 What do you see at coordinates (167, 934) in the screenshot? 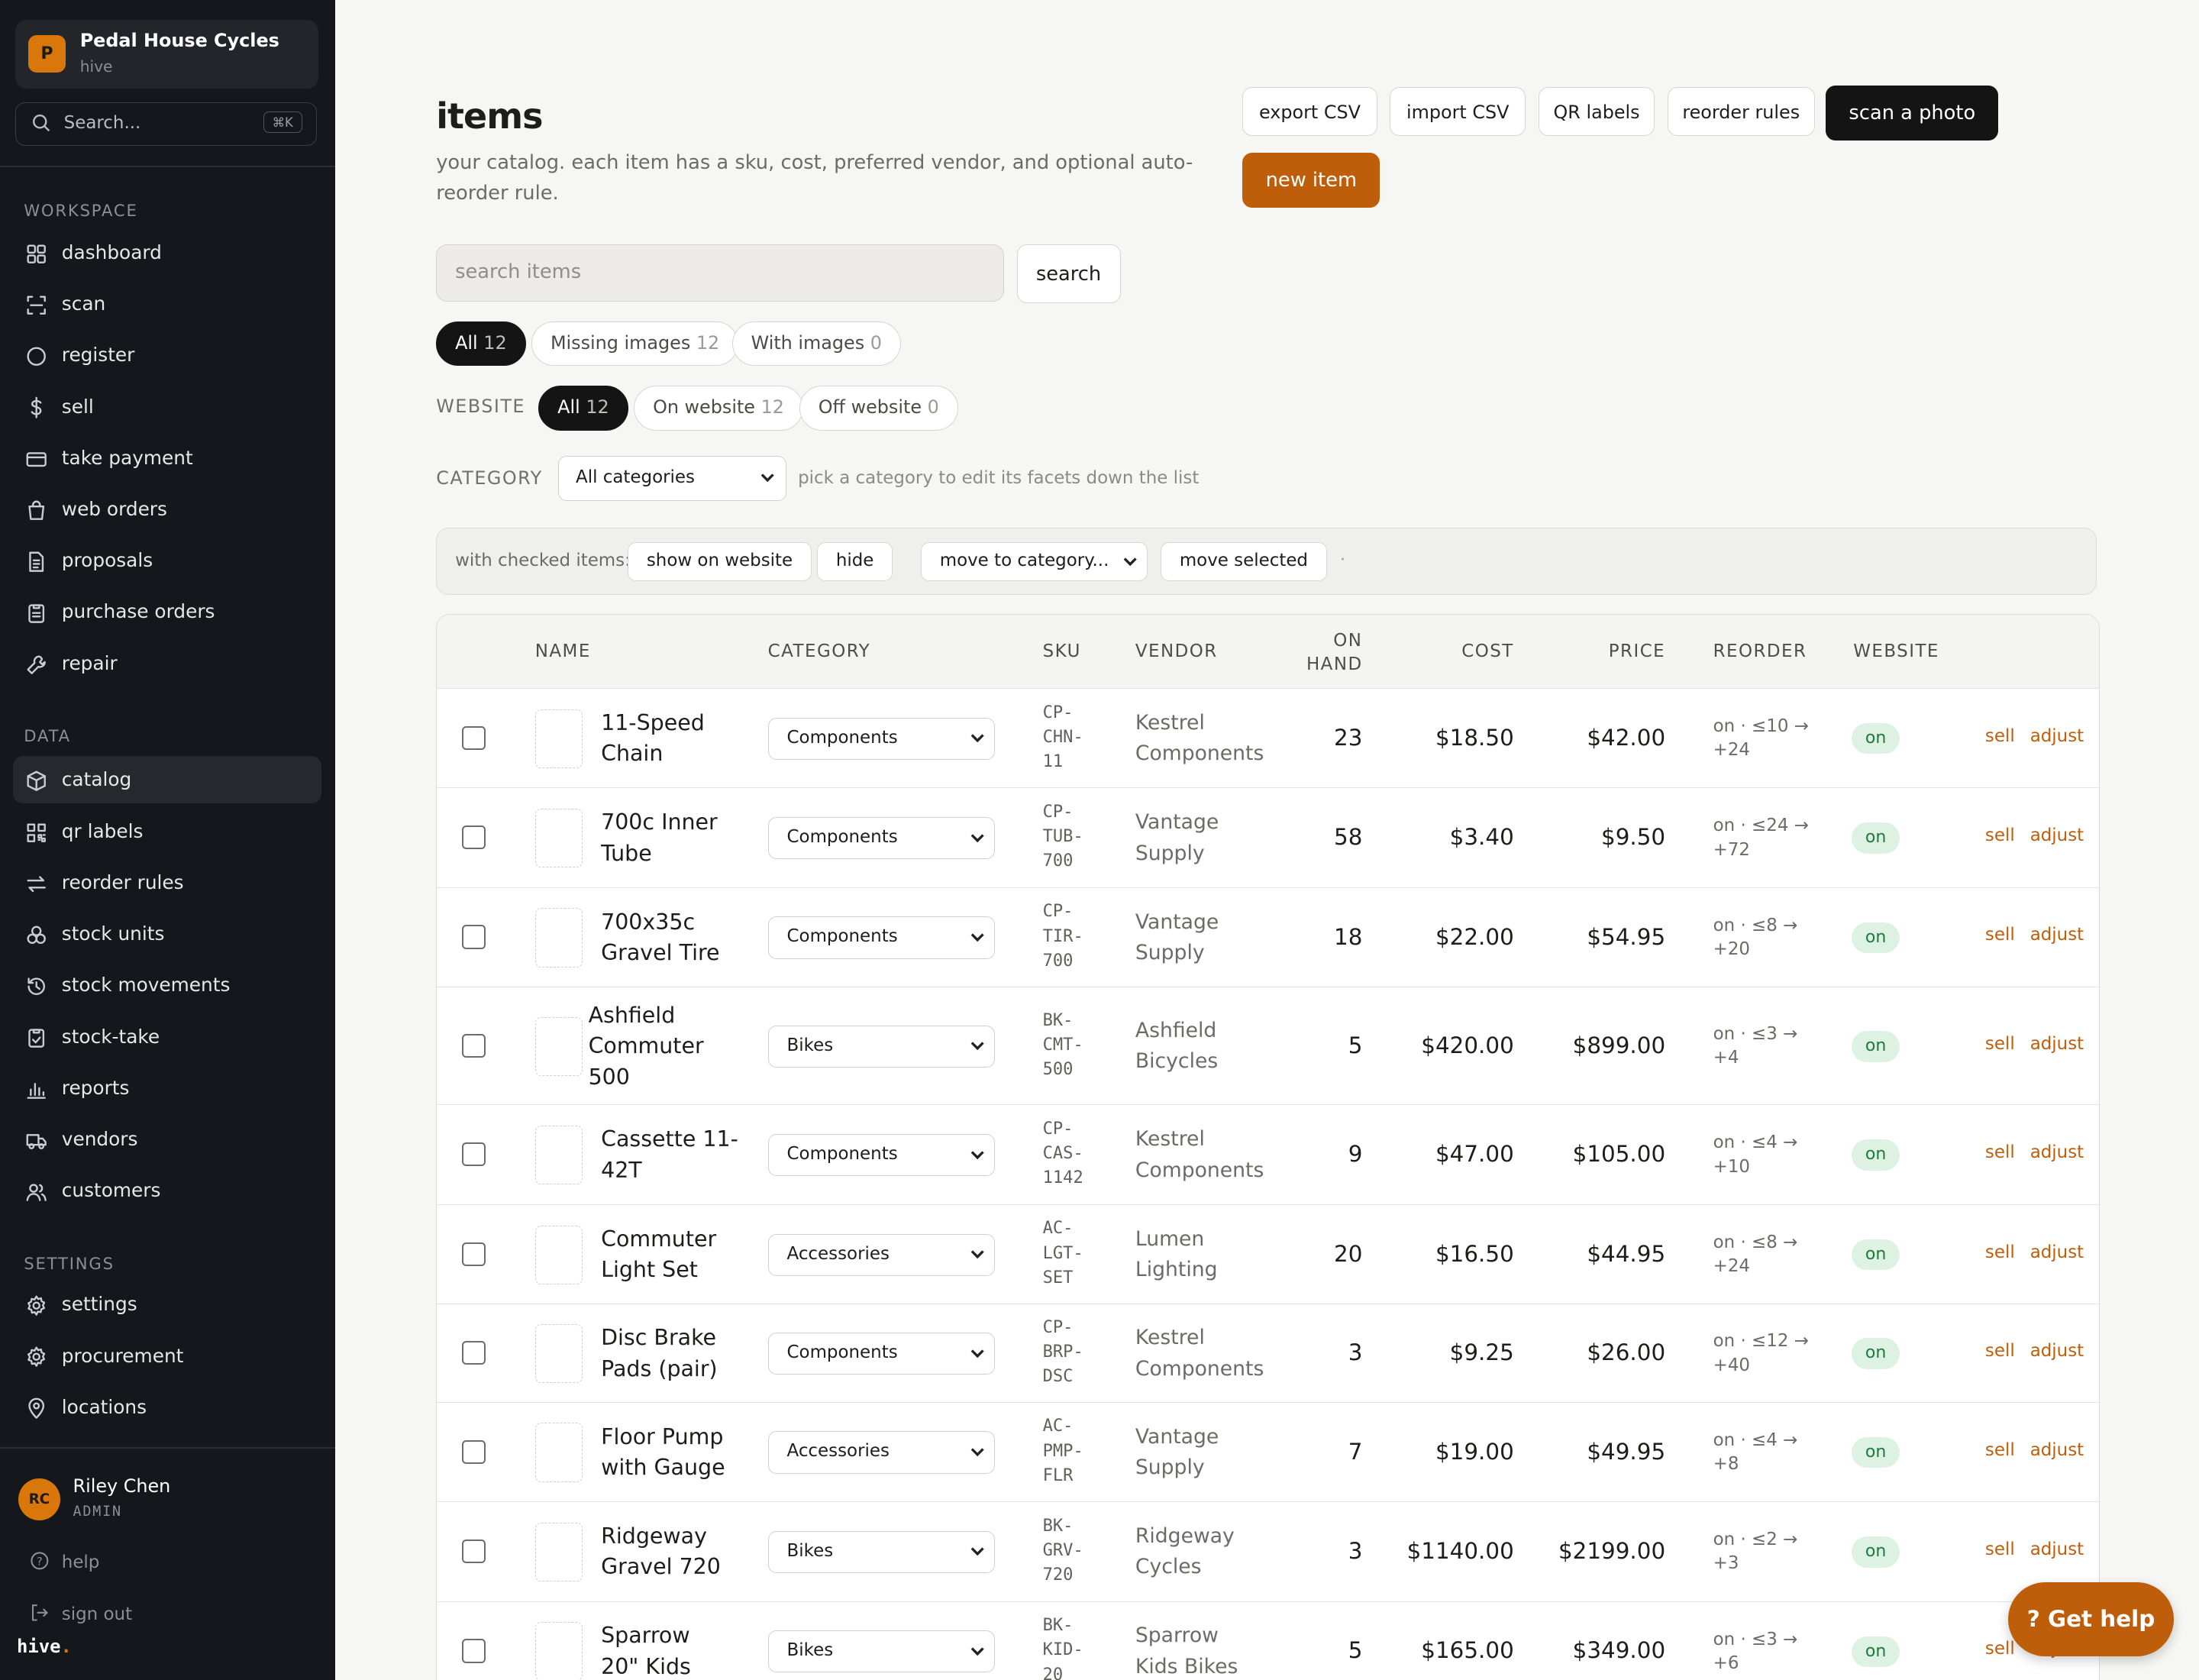
I see `sidebar-item-stock-units: stock units` at bounding box center [167, 934].